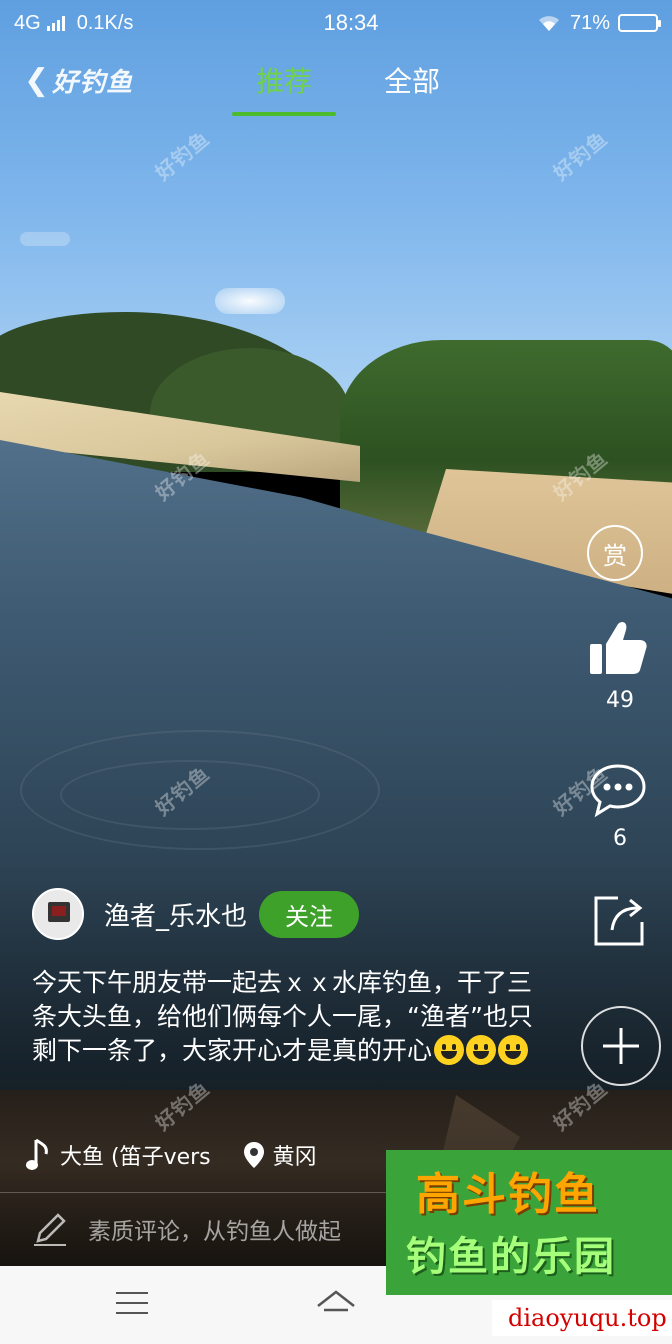 The width and height of the screenshot is (672, 1344). What do you see at coordinates (55, 23) in the screenshot?
I see `signal-icon` at bounding box center [55, 23].